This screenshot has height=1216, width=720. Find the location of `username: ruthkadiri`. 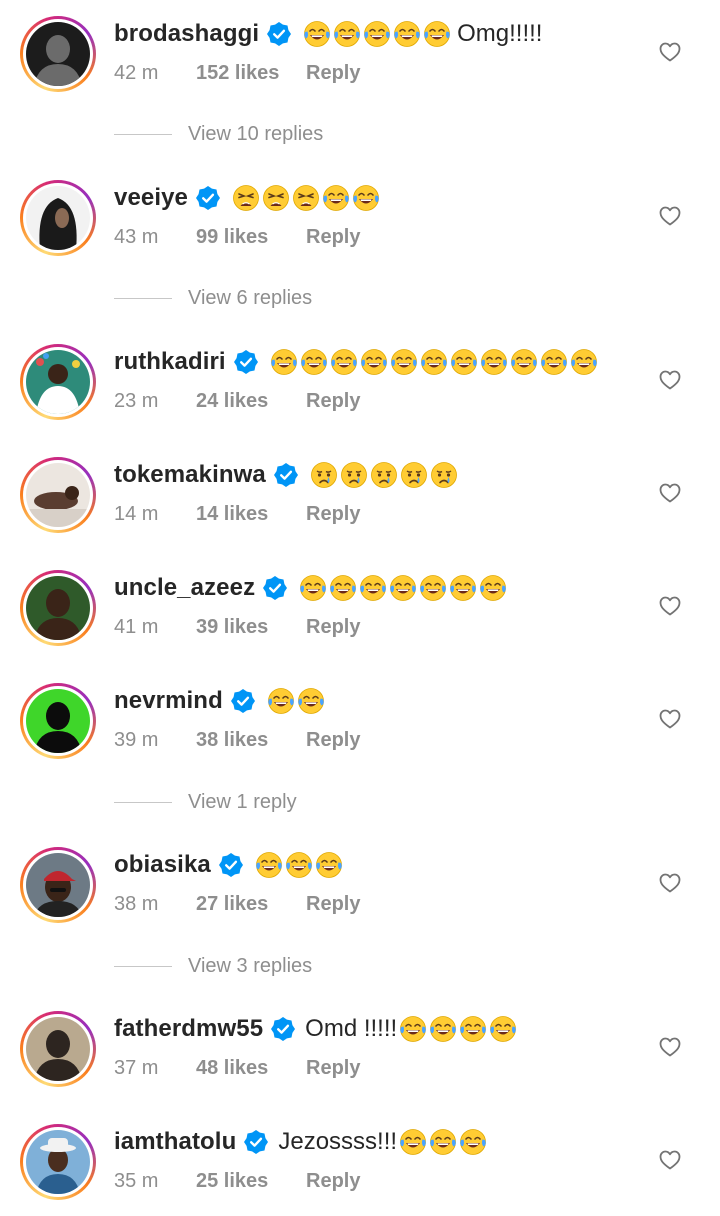

username: ruthkadiri is located at coordinates (170, 362).